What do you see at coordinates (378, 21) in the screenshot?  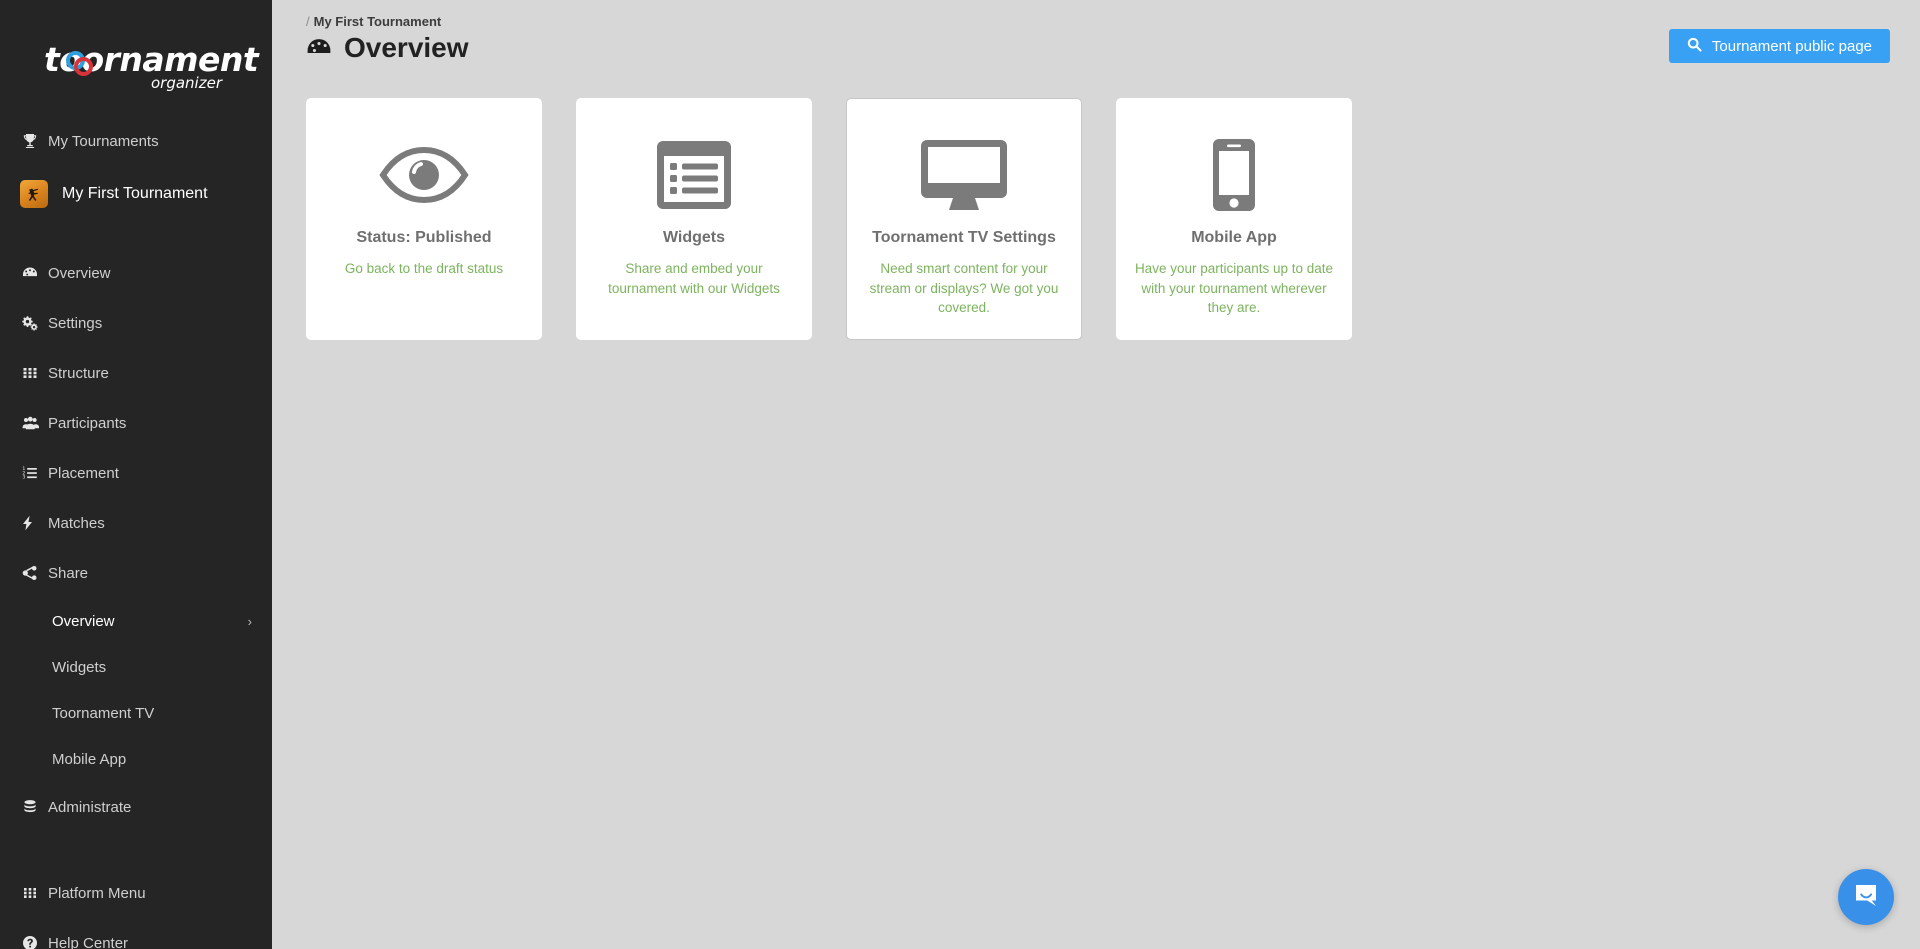 I see `breadcrumb-item-tournament: My First Tournament` at bounding box center [378, 21].